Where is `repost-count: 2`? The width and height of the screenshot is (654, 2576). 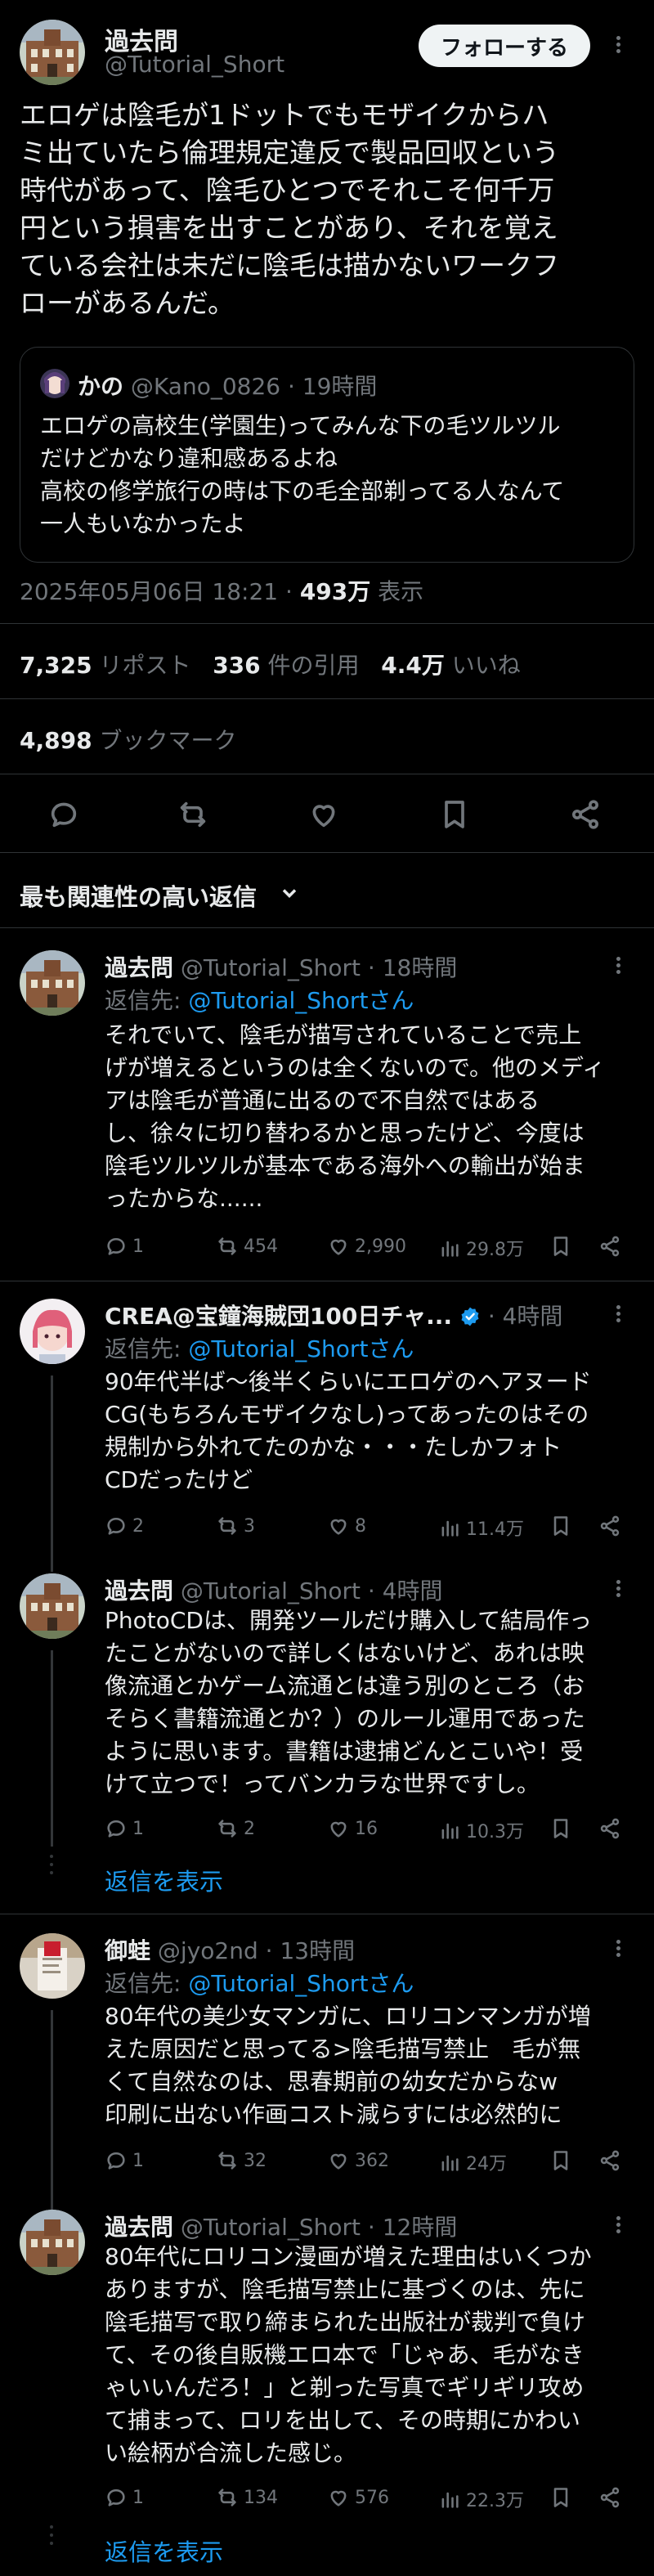
repost-count: 2 is located at coordinates (235, 1828).